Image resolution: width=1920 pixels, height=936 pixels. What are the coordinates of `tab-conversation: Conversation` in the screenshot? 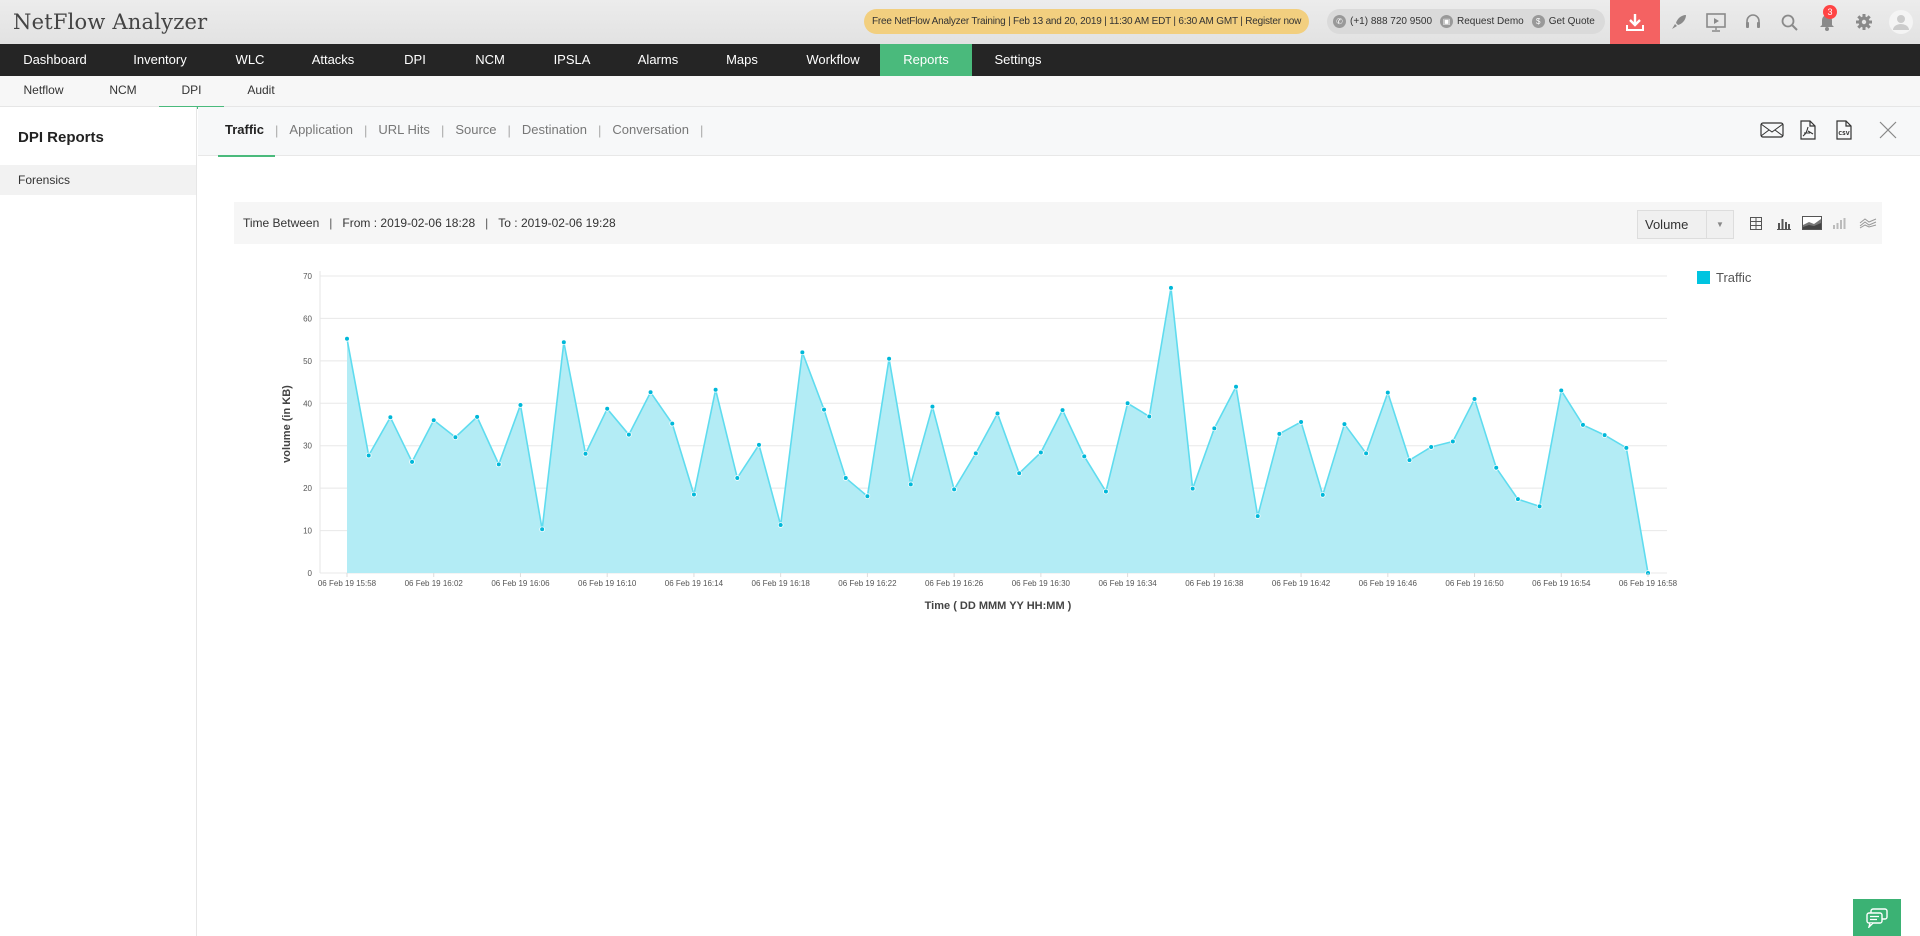 It's located at (650, 131).